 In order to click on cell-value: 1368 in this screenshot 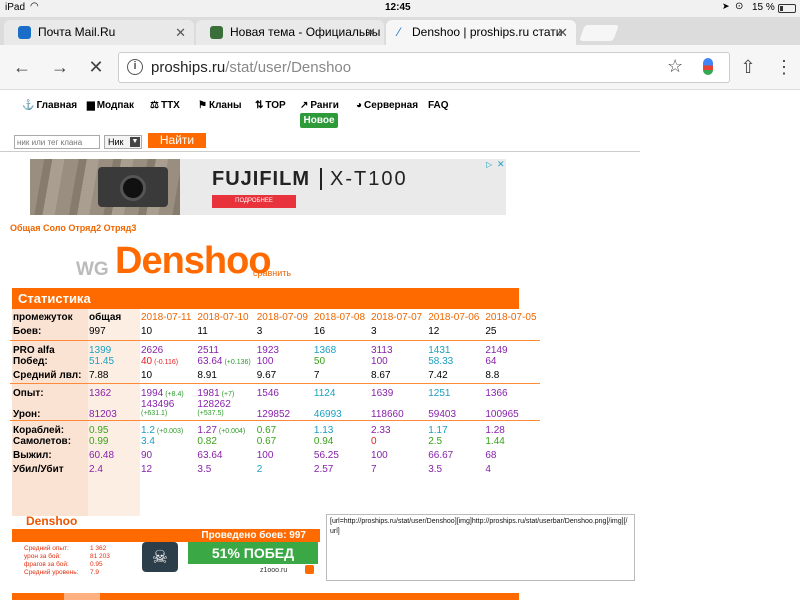, I will do `click(325, 350)`.